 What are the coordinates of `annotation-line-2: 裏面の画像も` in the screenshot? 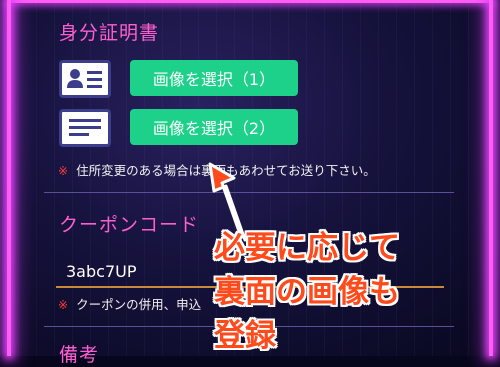 It's located at (307, 292).